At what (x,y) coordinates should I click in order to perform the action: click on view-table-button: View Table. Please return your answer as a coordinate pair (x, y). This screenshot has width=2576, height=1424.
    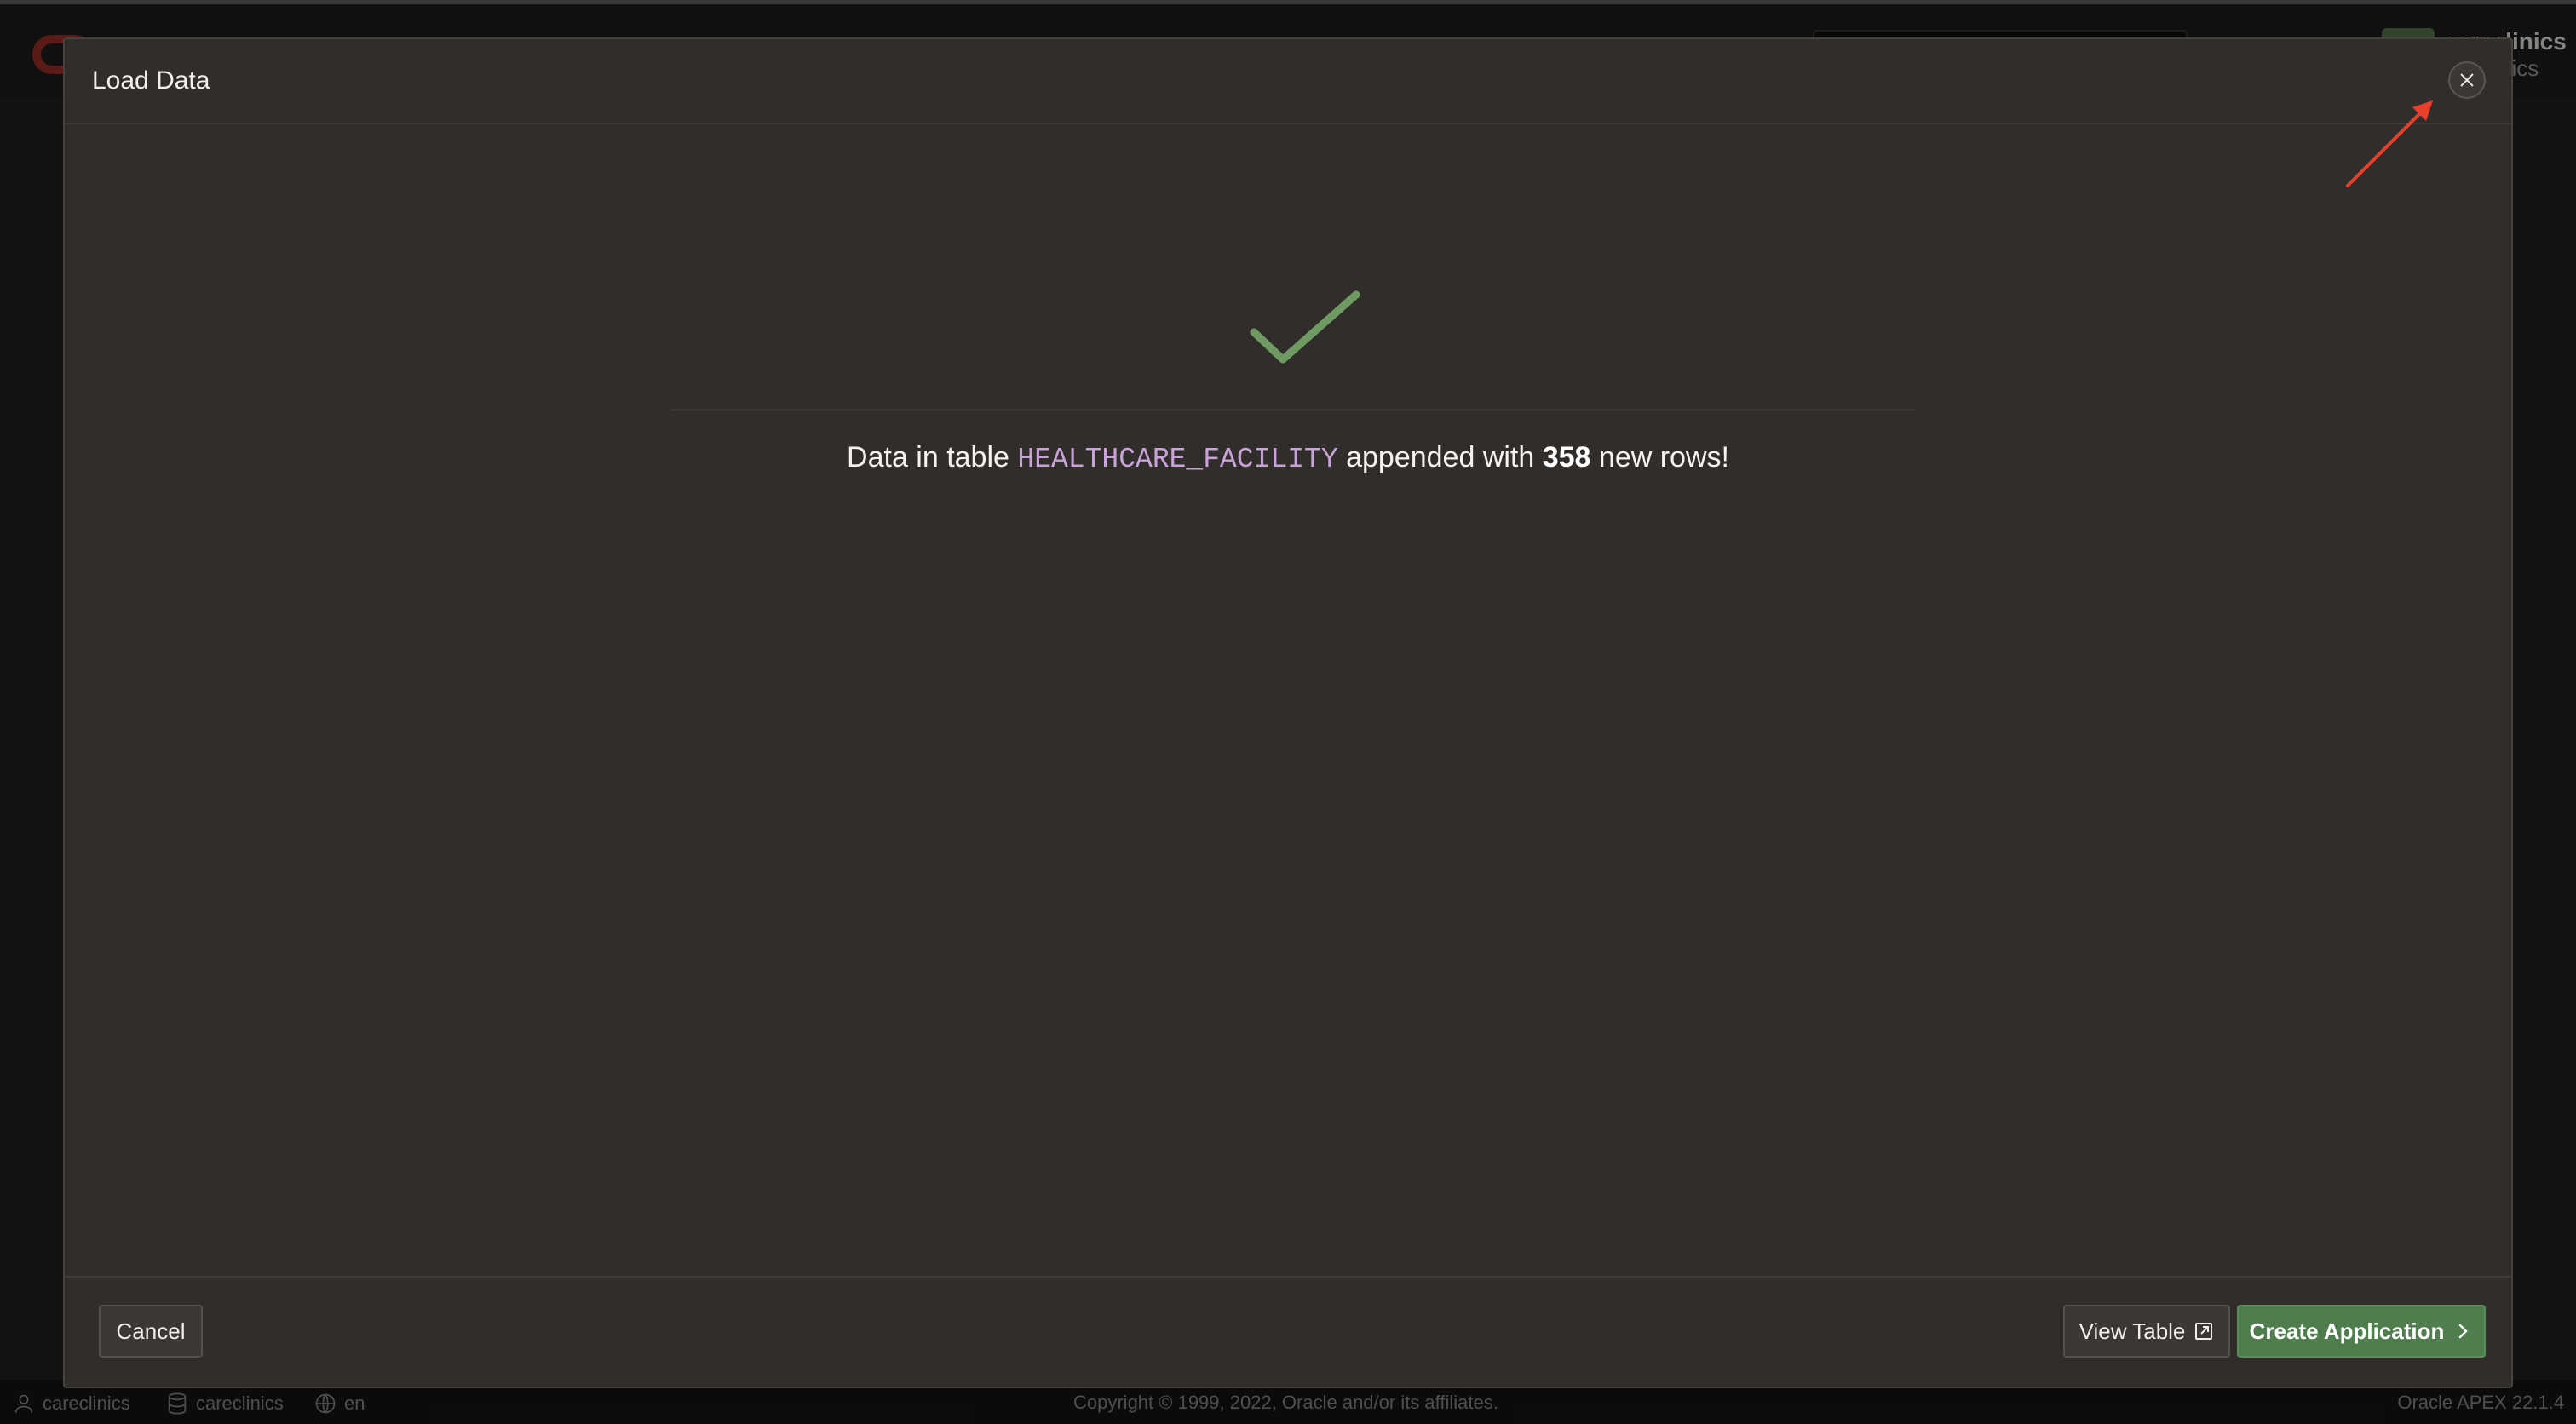
    Looking at the image, I should click on (2146, 1331).